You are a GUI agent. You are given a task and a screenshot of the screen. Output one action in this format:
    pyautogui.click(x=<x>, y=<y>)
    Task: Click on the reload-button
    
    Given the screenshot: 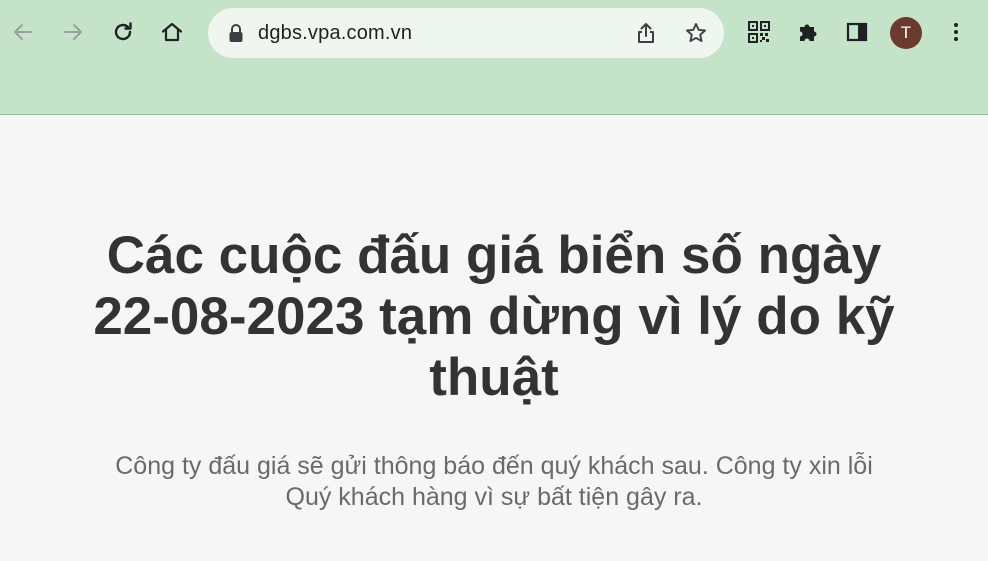 What is the action you would take?
    pyautogui.click(x=123, y=32)
    